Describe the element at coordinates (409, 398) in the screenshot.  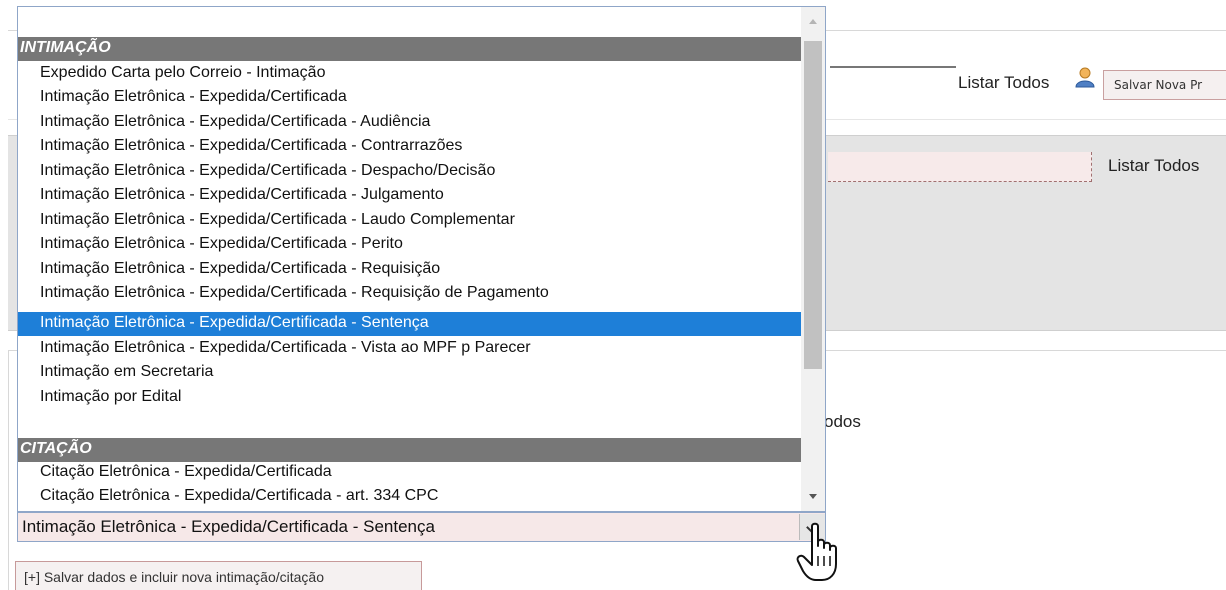
I see `option-item: Intimação por Edital` at that location.